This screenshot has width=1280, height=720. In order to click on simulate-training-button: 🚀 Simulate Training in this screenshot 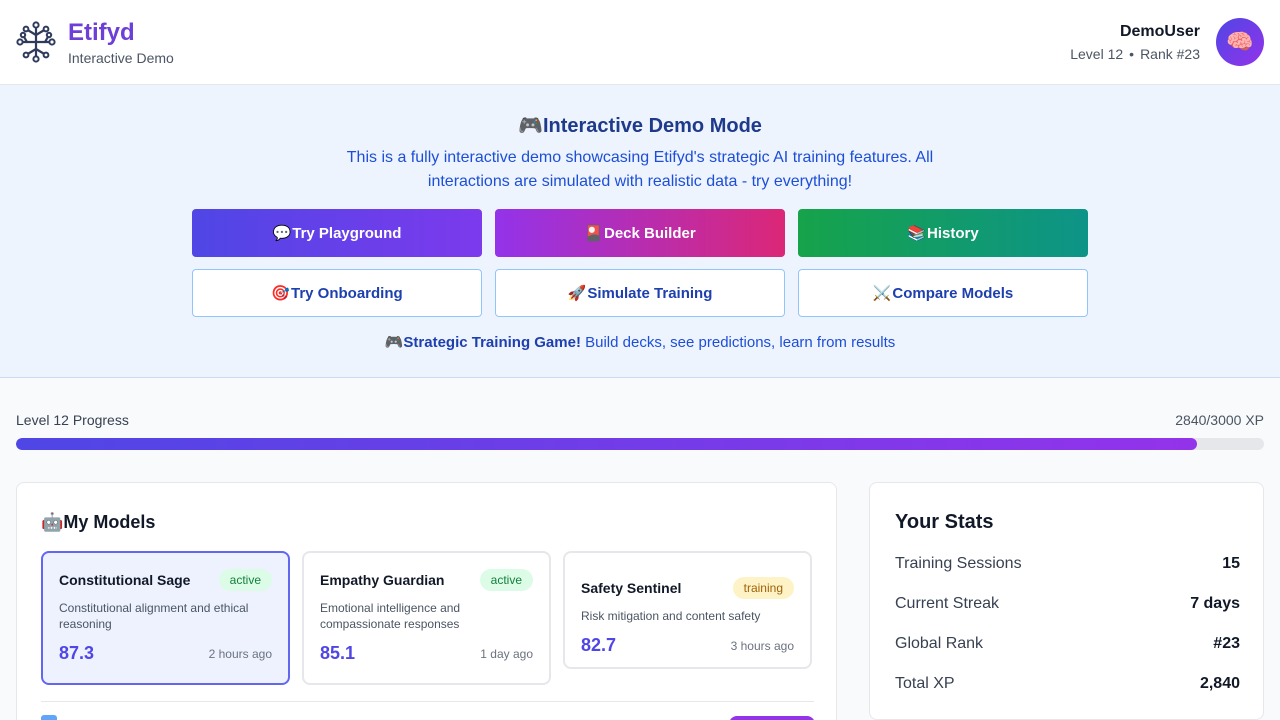, I will do `click(640, 293)`.